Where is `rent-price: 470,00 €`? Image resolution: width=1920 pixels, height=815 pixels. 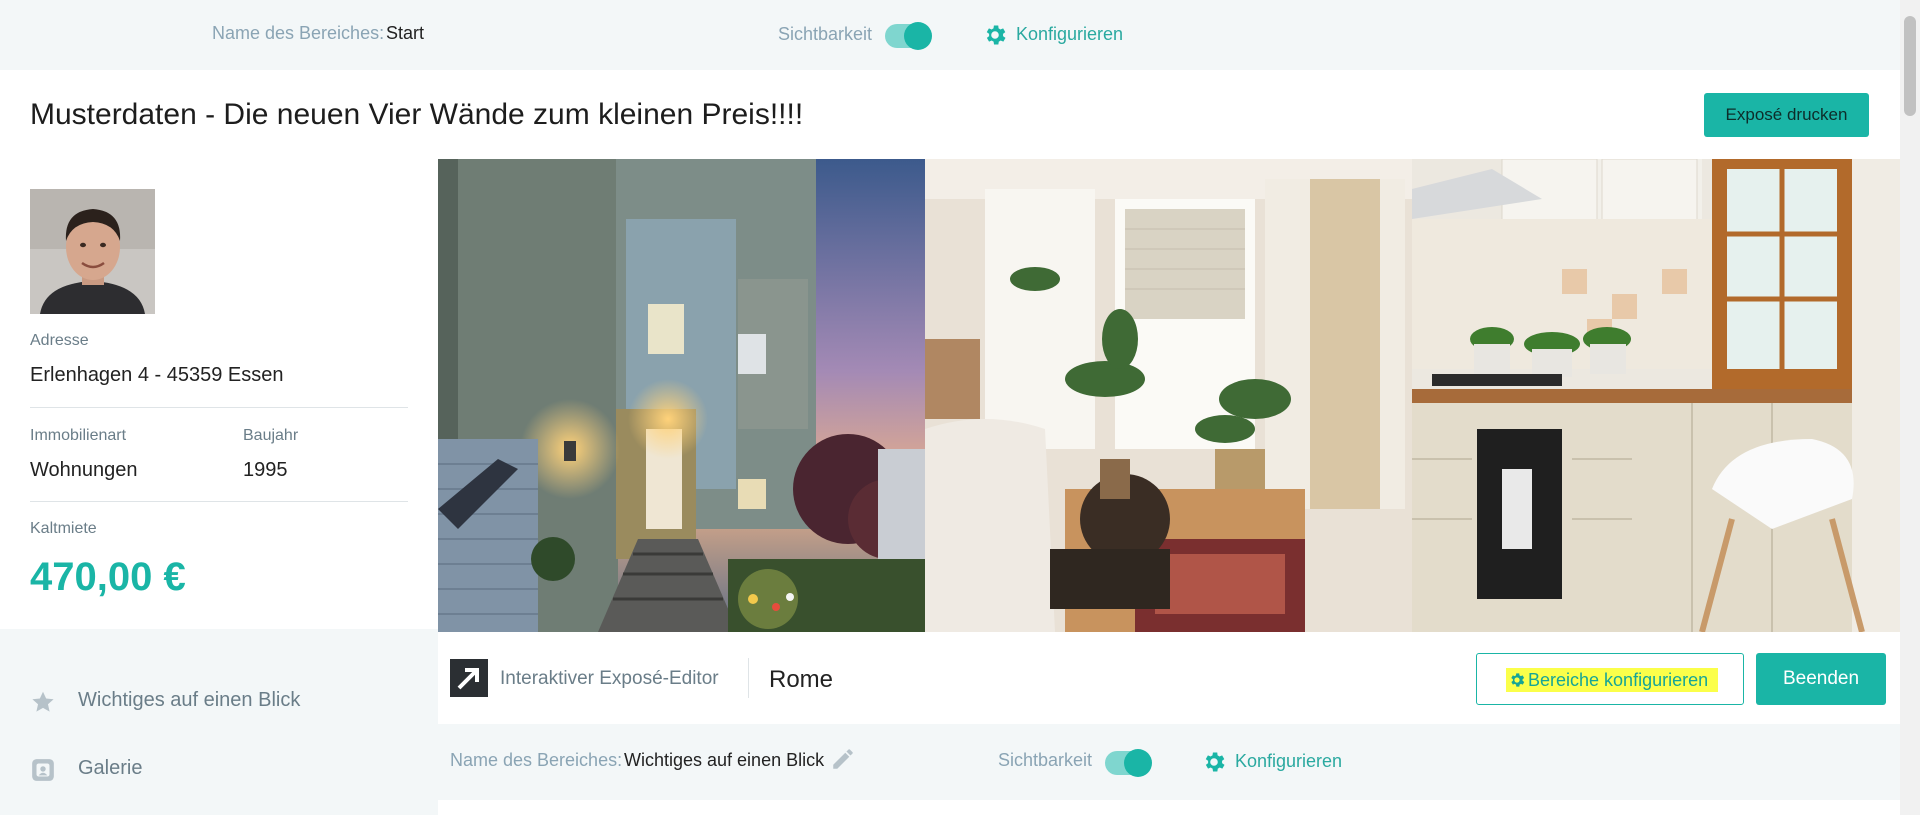 rent-price: 470,00 € is located at coordinates (108, 577).